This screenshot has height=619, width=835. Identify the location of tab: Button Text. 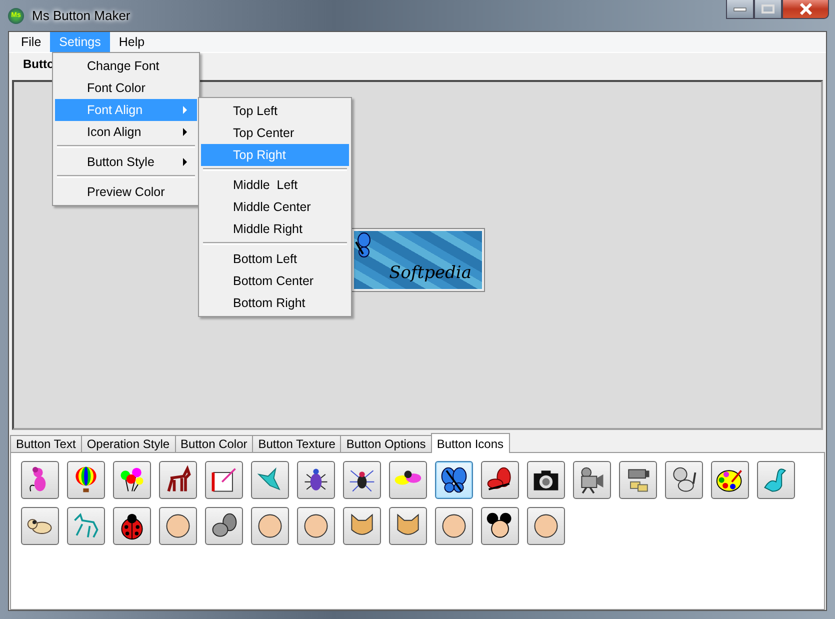
(46, 443).